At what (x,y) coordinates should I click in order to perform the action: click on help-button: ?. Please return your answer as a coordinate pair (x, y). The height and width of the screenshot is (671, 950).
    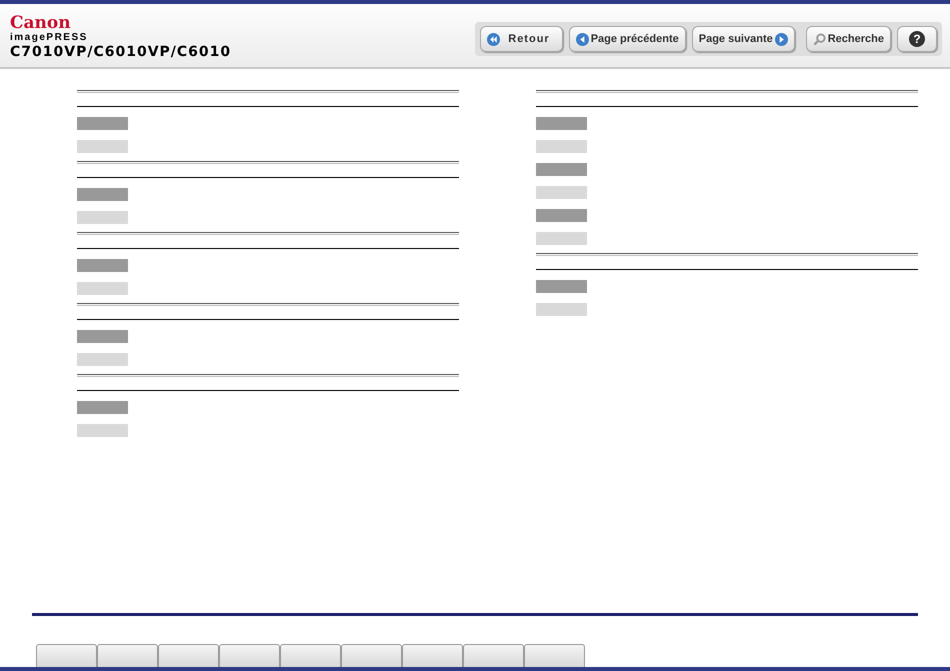
    Looking at the image, I should click on (917, 39).